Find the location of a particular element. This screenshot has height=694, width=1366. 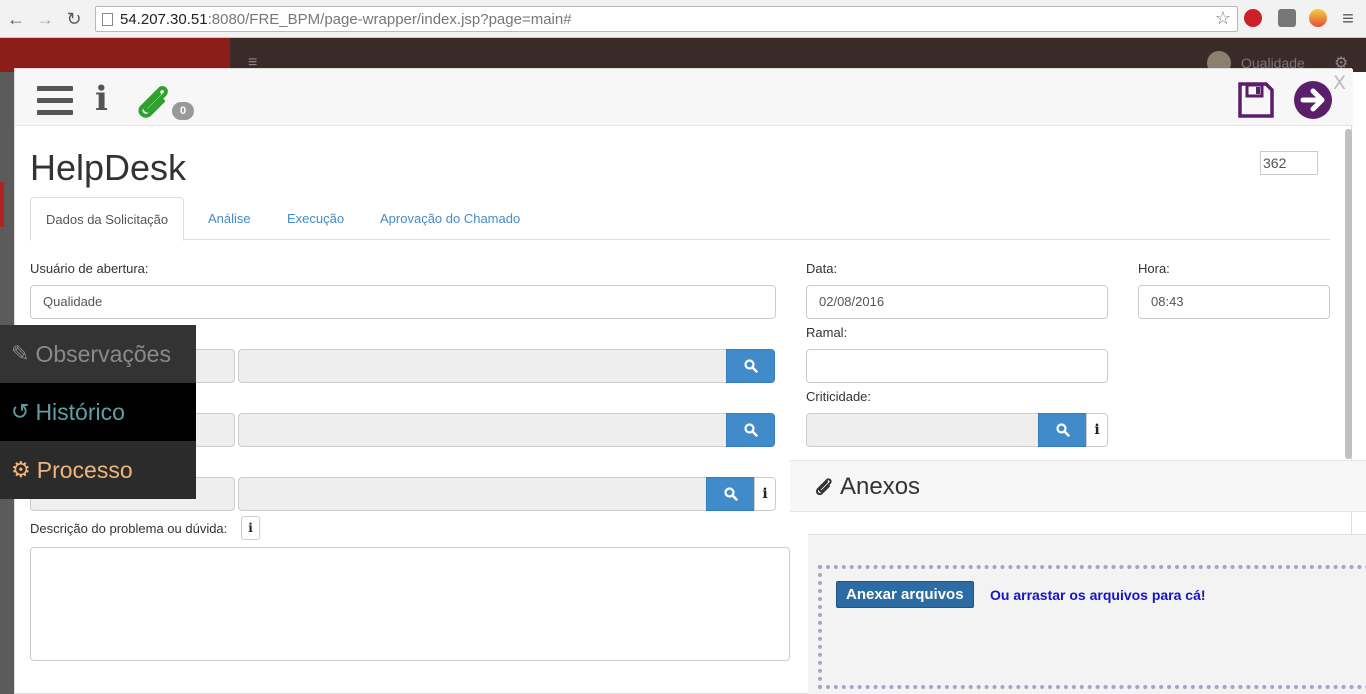

forward-icon: → is located at coordinates (45, 19).